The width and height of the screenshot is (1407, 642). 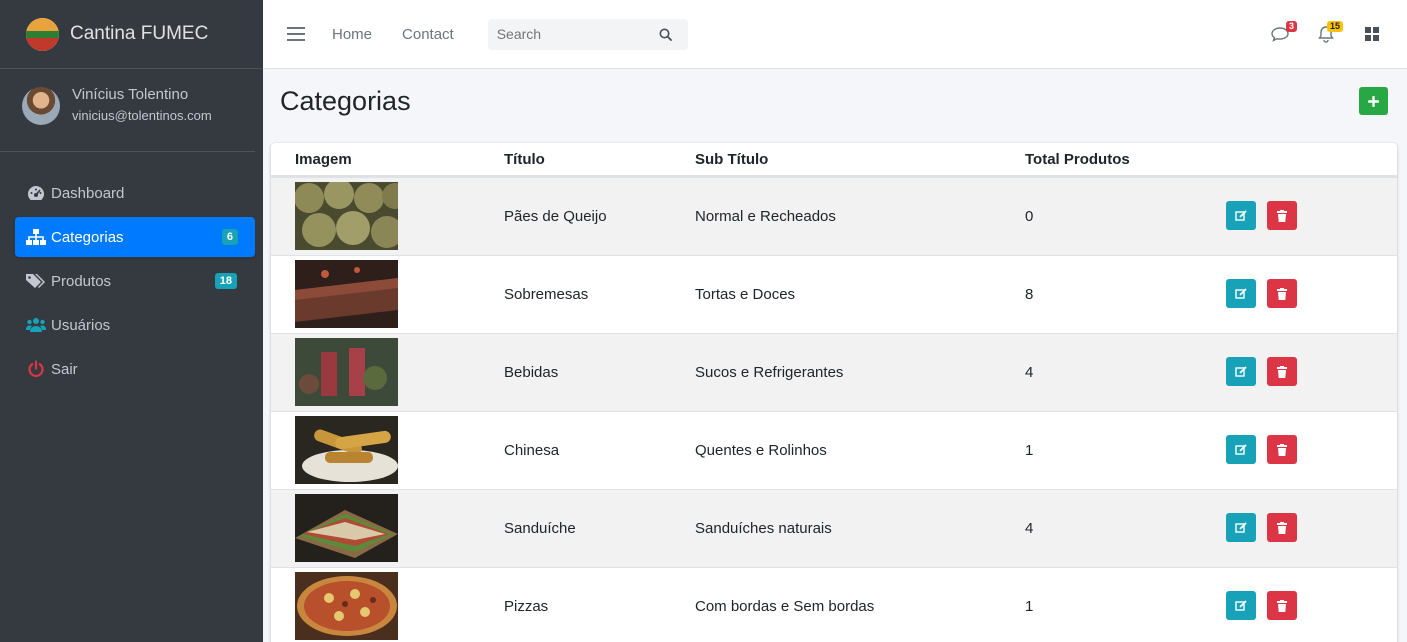 I want to click on sidebar-item-label: Usuários, so click(x=81, y=325).